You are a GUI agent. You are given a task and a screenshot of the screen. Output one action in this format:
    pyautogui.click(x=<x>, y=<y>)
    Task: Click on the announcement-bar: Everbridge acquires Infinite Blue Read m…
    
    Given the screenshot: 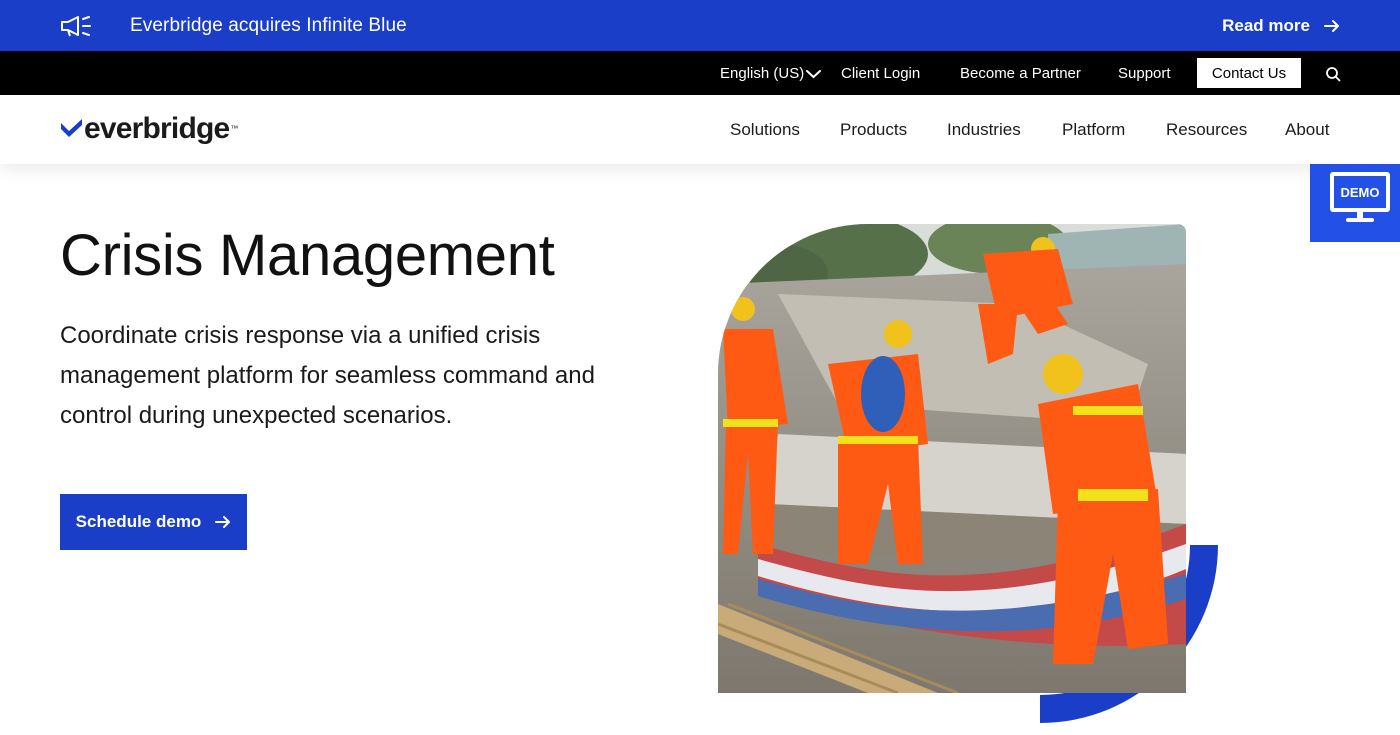 What is the action you would take?
    pyautogui.click(x=700, y=25)
    